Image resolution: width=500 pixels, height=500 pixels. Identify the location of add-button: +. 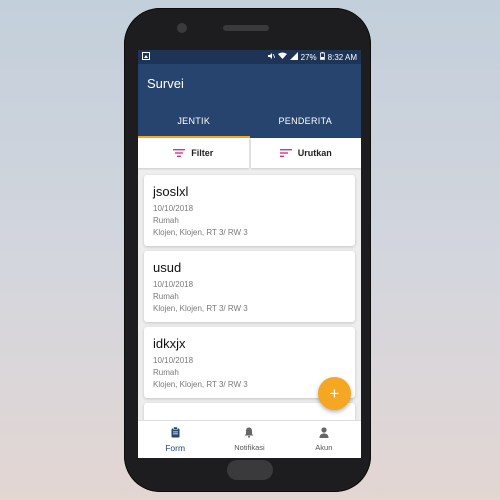
(334, 393).